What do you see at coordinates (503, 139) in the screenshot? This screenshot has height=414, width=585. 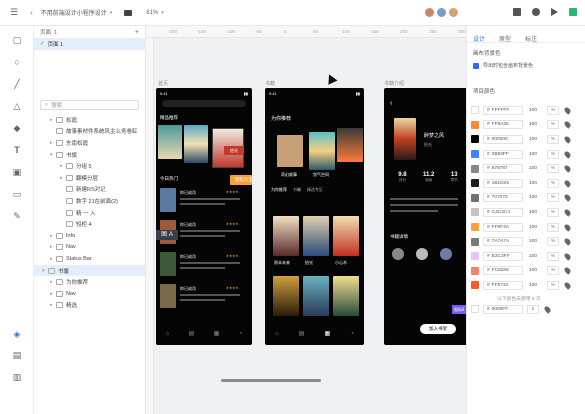 I see `color-hex-field: # 000000` at bounding box center [503, 139].